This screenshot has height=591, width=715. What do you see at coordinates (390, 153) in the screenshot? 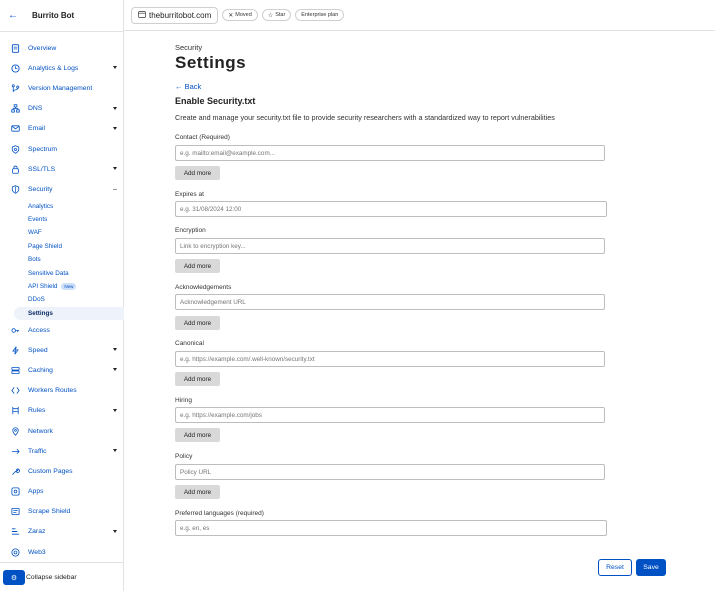
I see `contact-input` at bounding box center [390, 153].